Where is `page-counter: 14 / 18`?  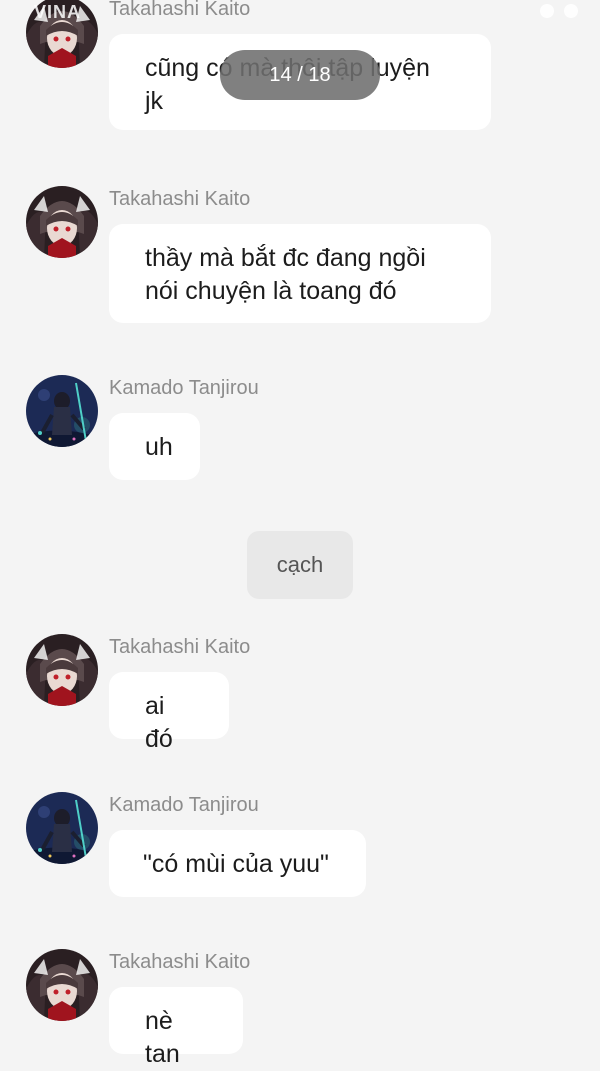 page-counter: 14 / 18 is located at coordinates (300, 75).